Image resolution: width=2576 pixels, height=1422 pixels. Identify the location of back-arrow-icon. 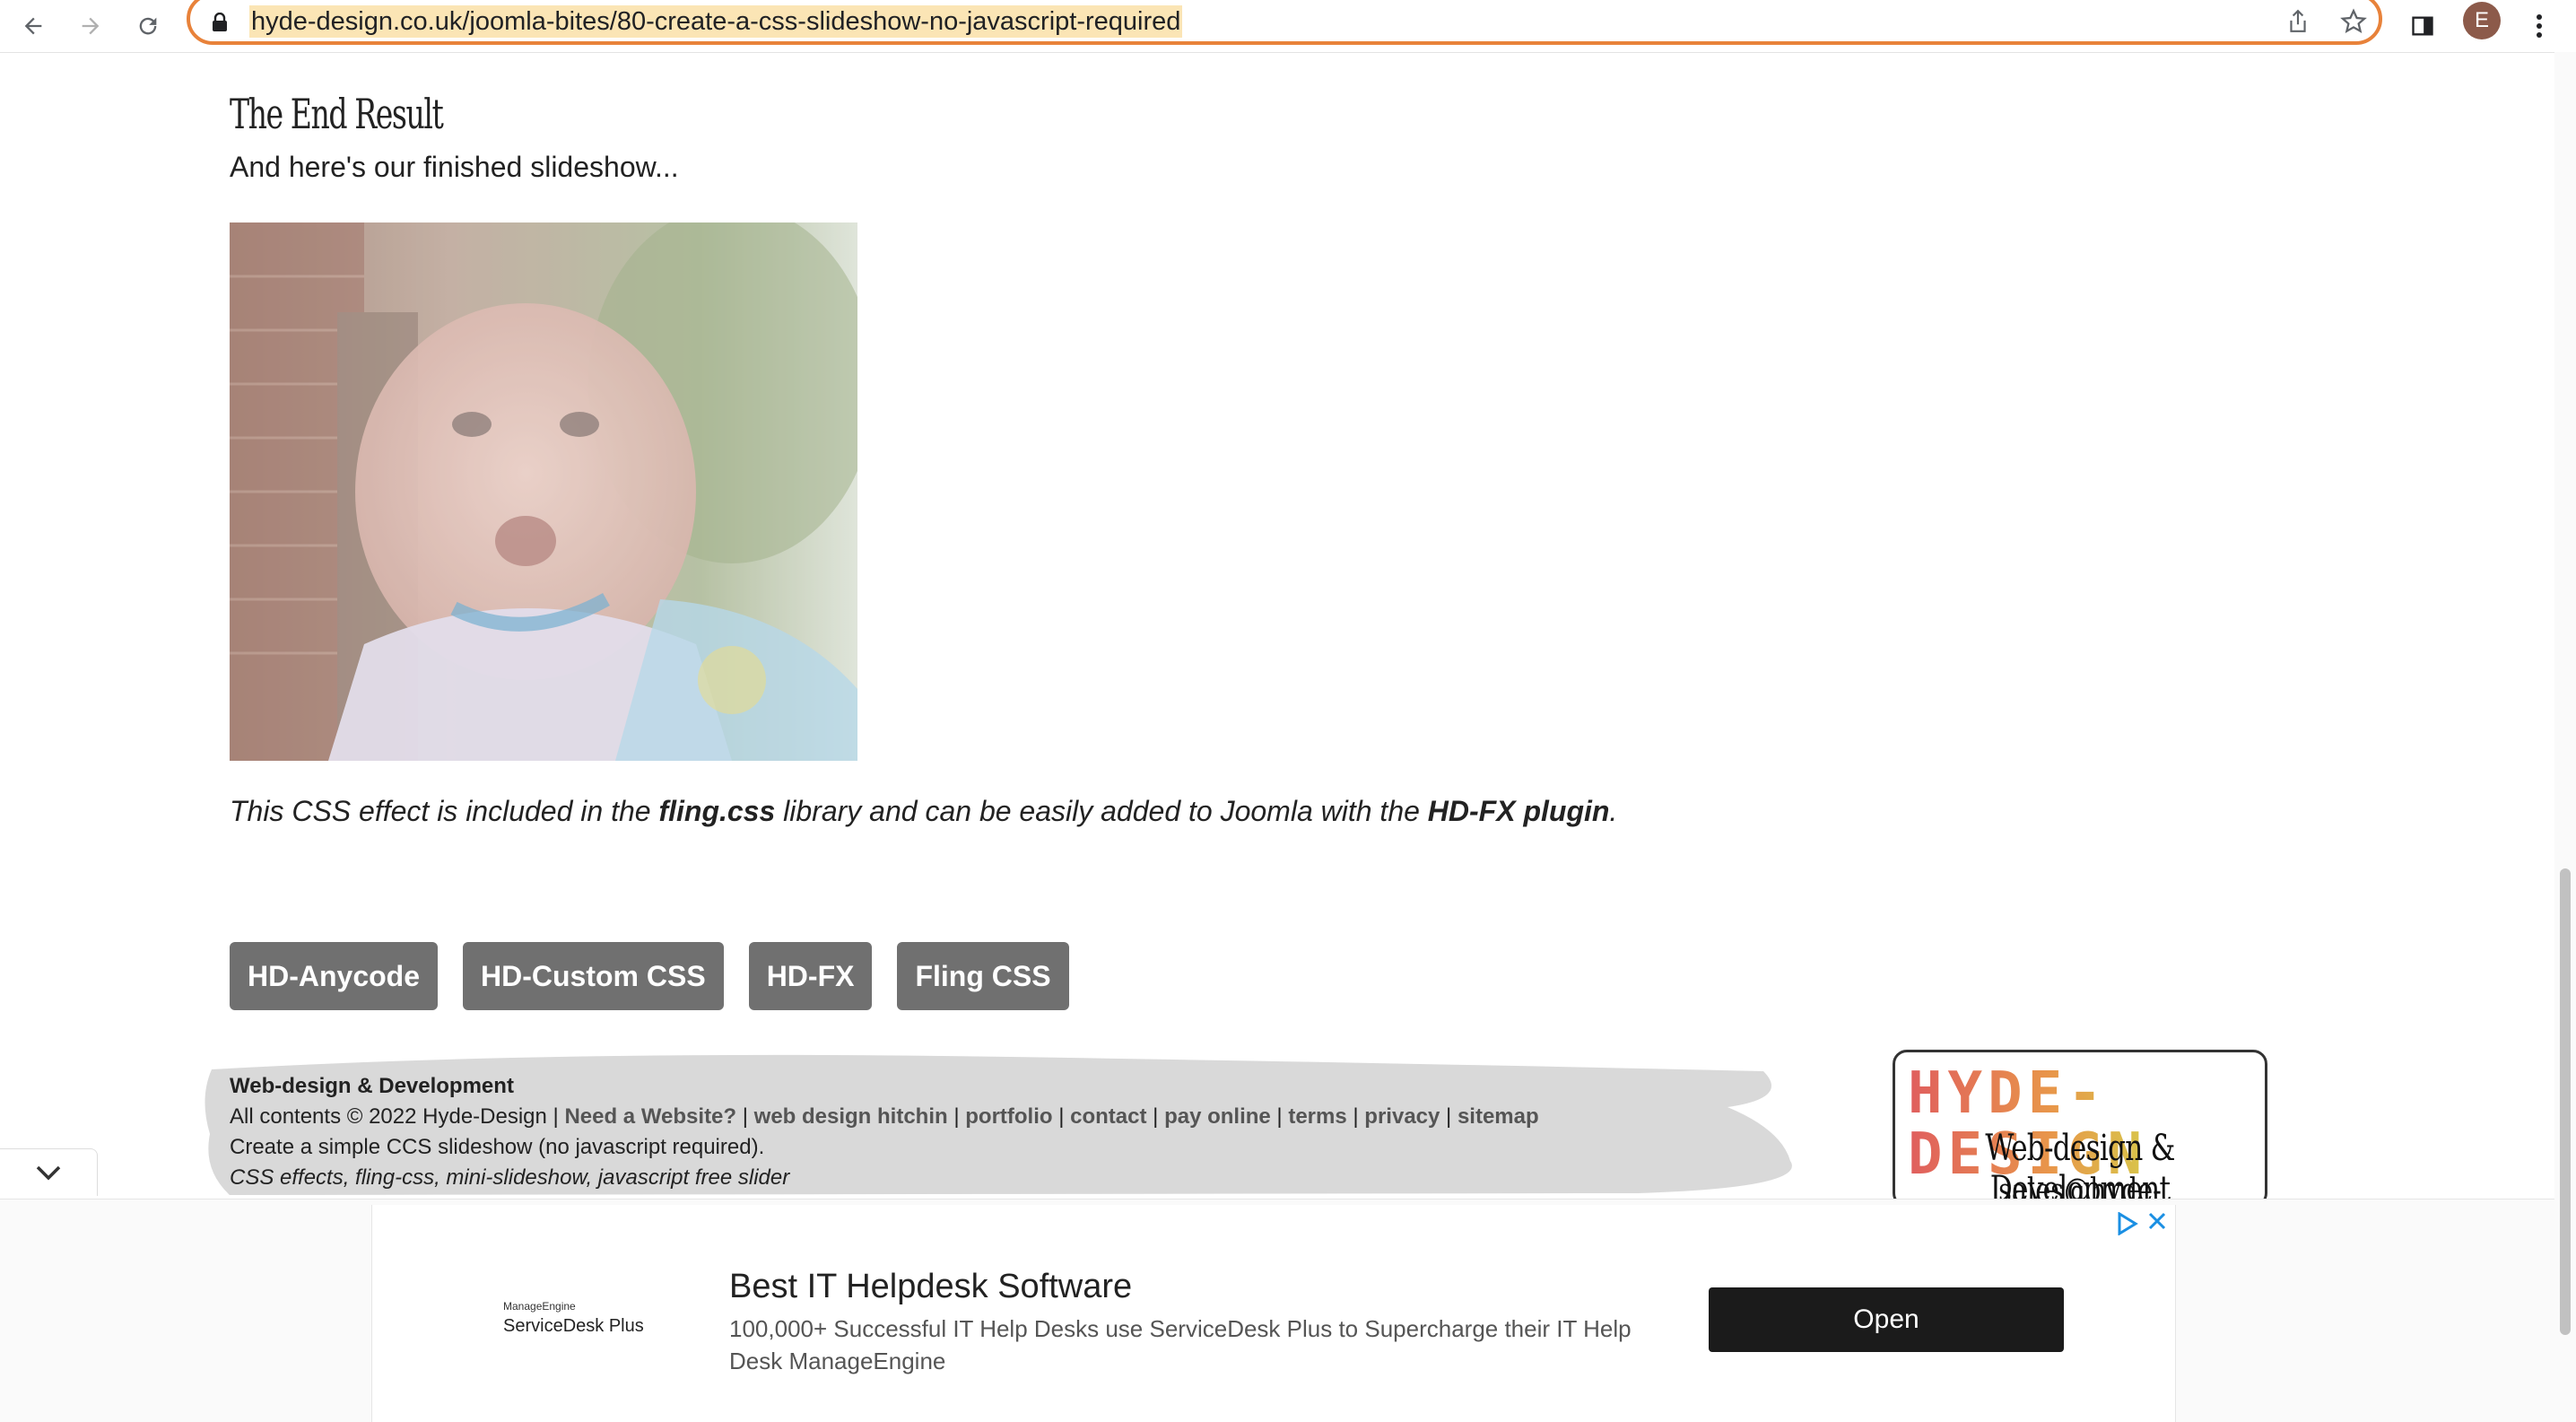
(33, 26).